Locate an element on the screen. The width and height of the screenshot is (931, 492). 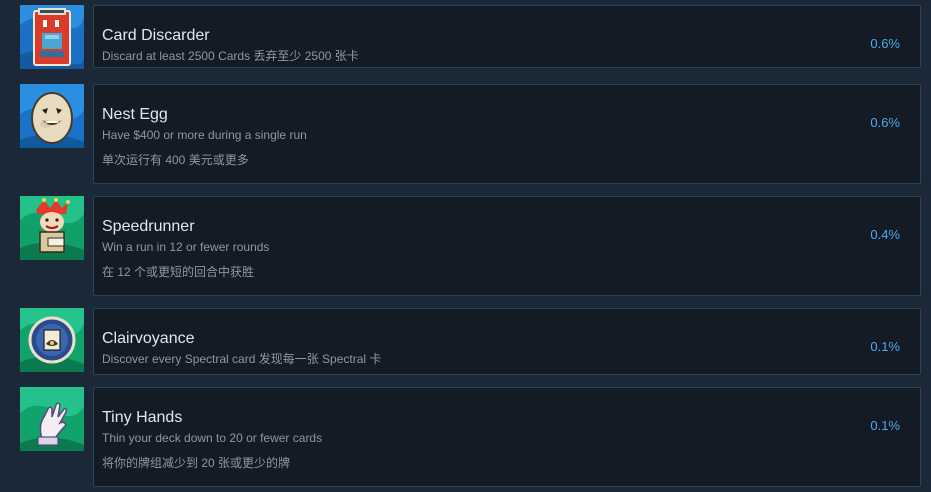
unlock-percentage: 0.4% is located at coordinates (885, 234).